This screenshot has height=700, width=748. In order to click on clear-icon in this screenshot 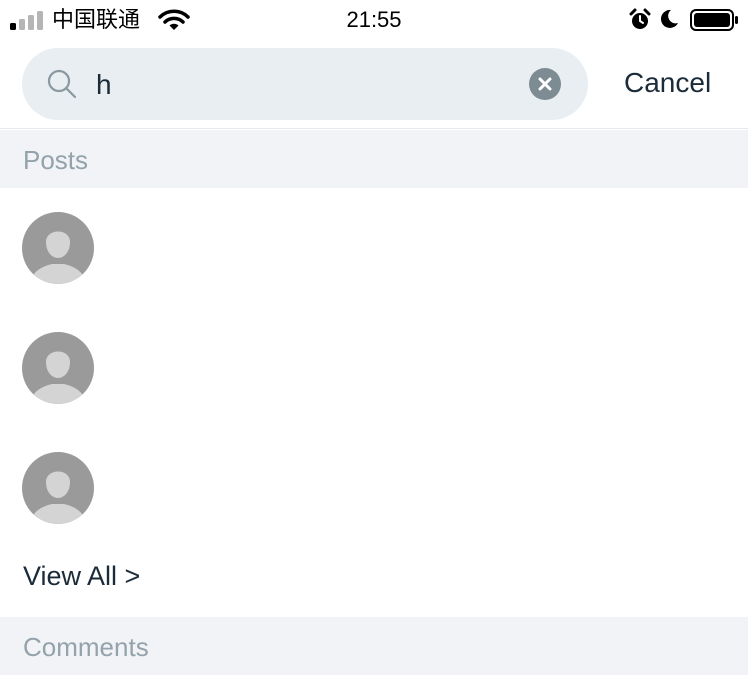, I will do `click(545, 84)`.